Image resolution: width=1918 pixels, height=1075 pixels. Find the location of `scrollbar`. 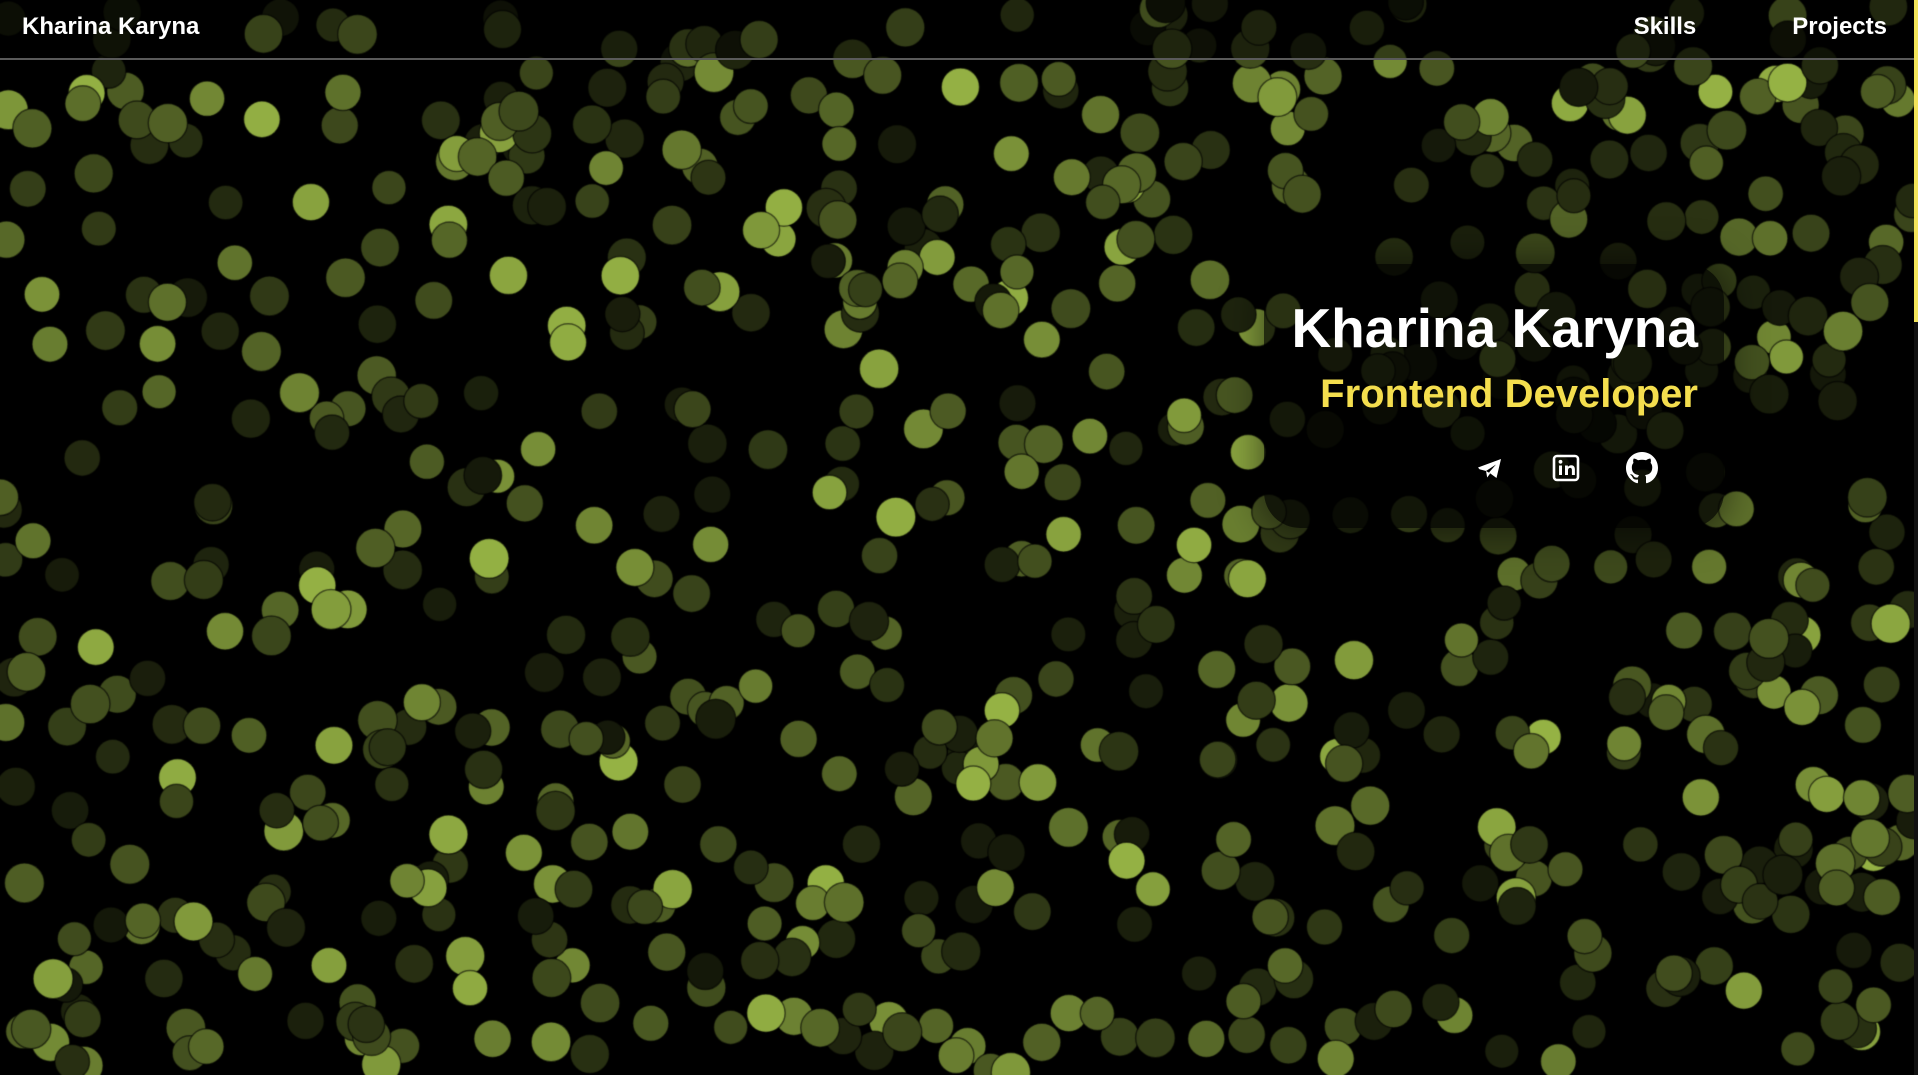

scrollbar is located at coordinates (1916, 537).